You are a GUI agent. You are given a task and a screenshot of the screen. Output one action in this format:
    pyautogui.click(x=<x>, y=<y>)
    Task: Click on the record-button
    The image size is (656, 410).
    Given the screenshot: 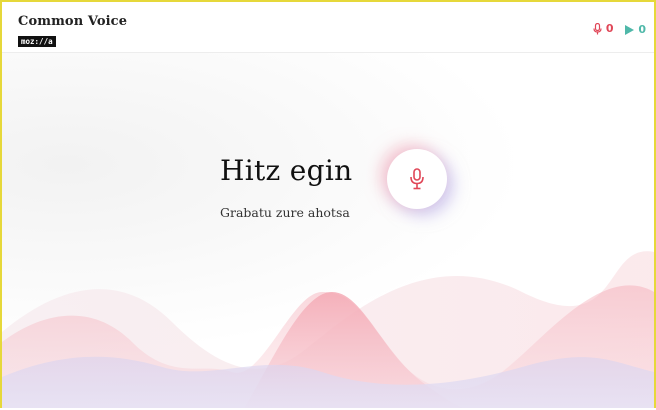 What is the action you would take?
    pyautogui.click(x=417, y=179)
    